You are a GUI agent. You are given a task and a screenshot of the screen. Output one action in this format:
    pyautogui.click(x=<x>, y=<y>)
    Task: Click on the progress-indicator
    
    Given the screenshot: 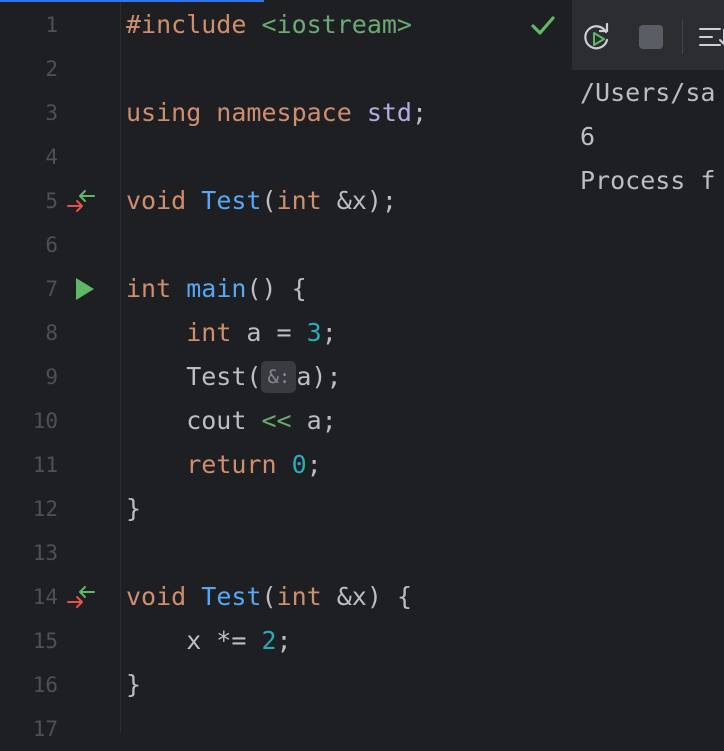 What is the action you would take?
    pyautogui.click(x=132, y=1)
    